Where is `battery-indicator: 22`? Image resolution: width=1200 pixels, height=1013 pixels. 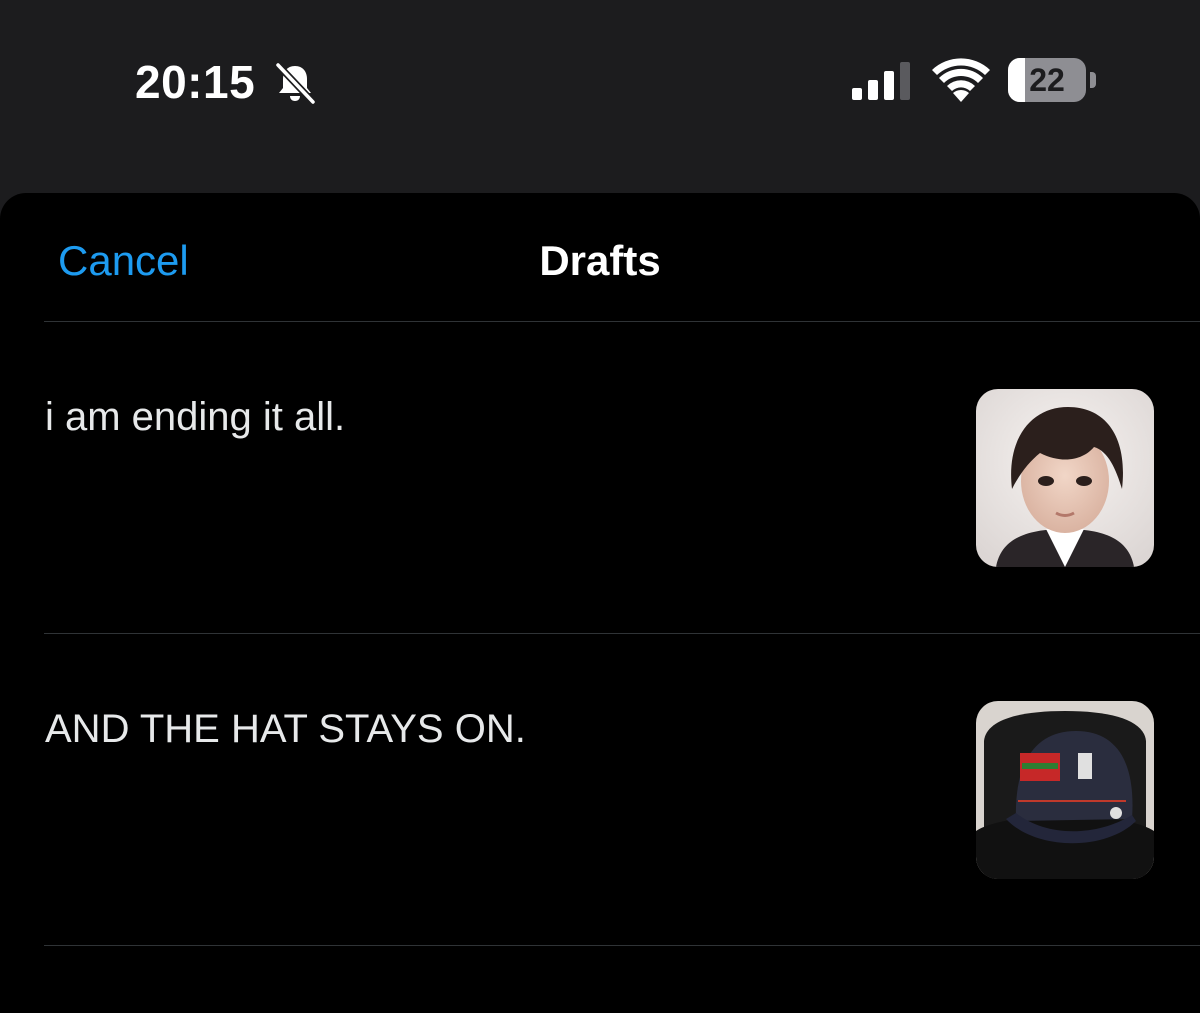
battery-indicator: 22 is located at coordinates (1052, 80).